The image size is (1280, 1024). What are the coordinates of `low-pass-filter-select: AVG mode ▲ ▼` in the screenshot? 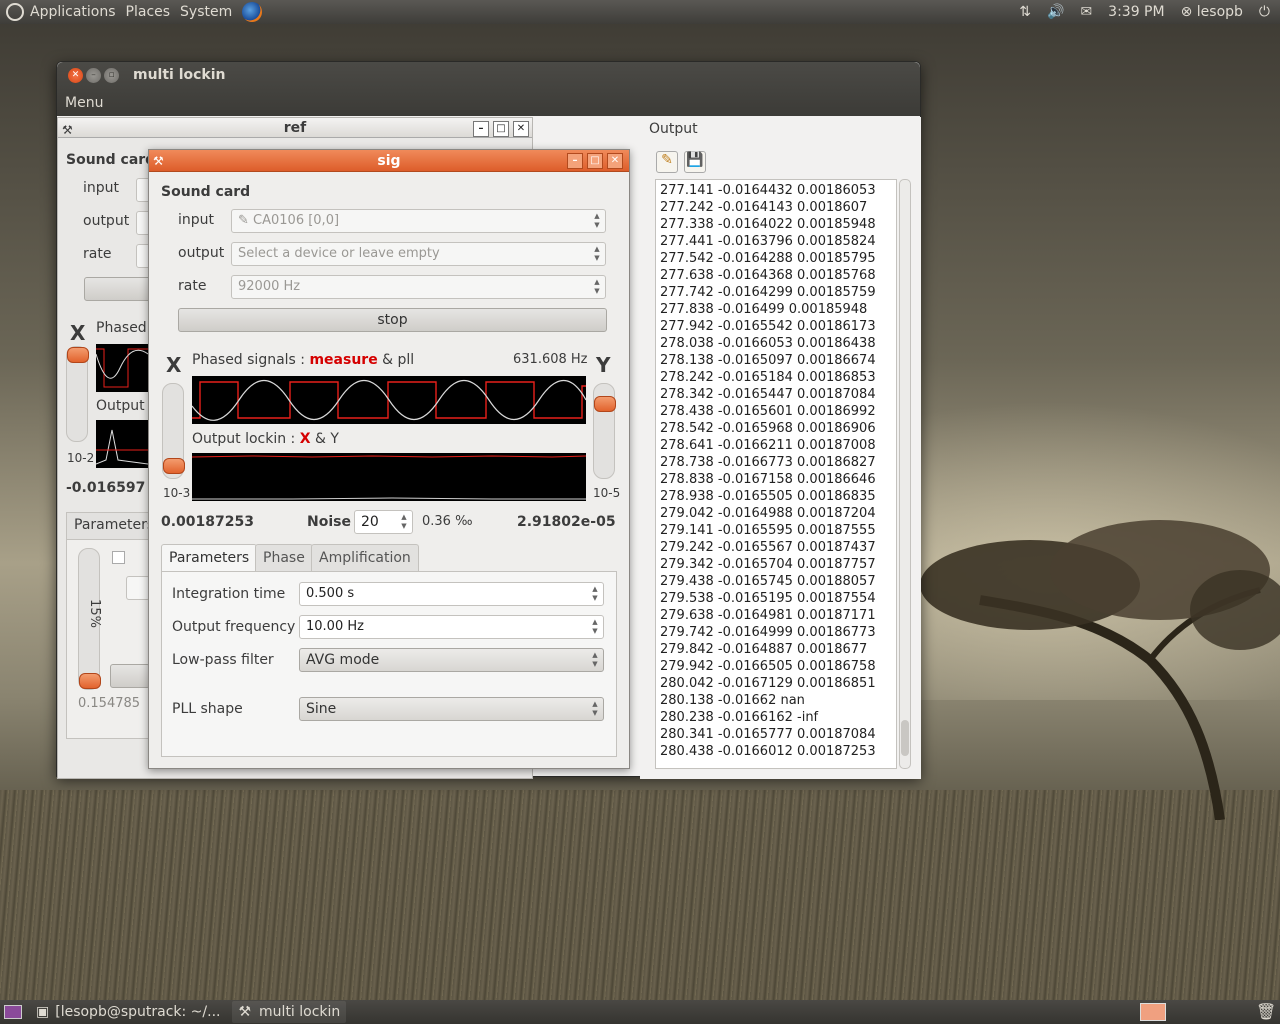 It's located at (451, 660).